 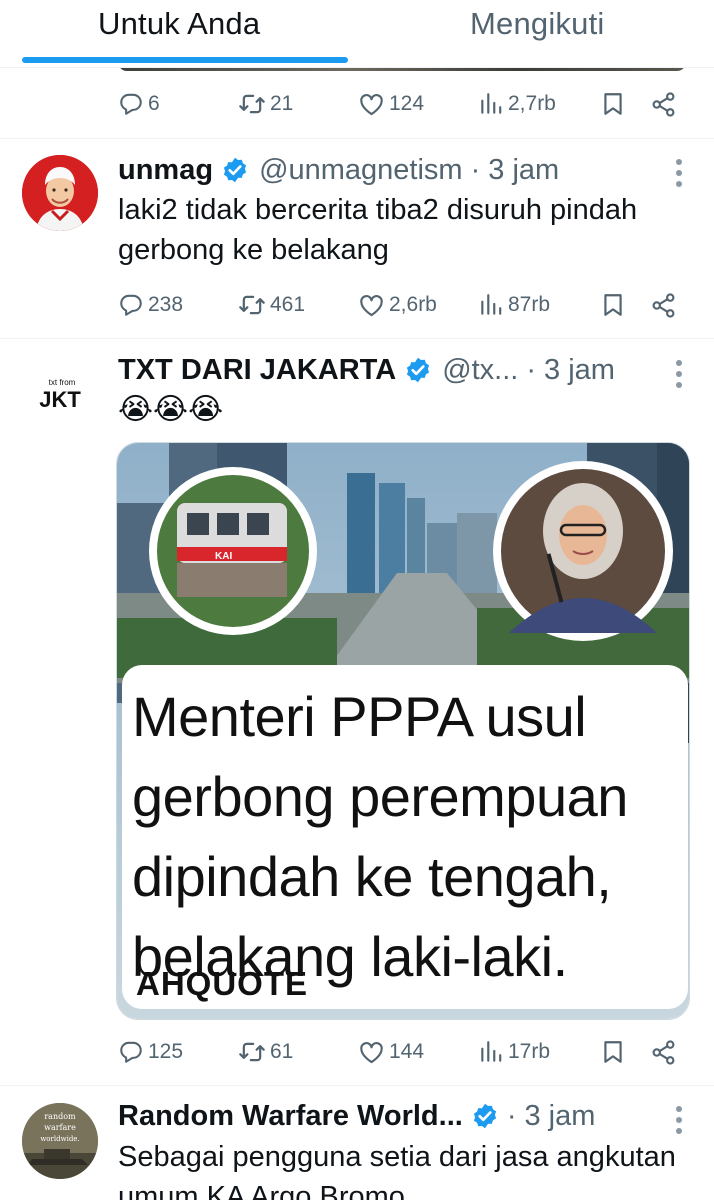 What do you see at coordinates (407, 103) in the screenshot?
I see `like-count: 124` at bounding box center [407, 103].